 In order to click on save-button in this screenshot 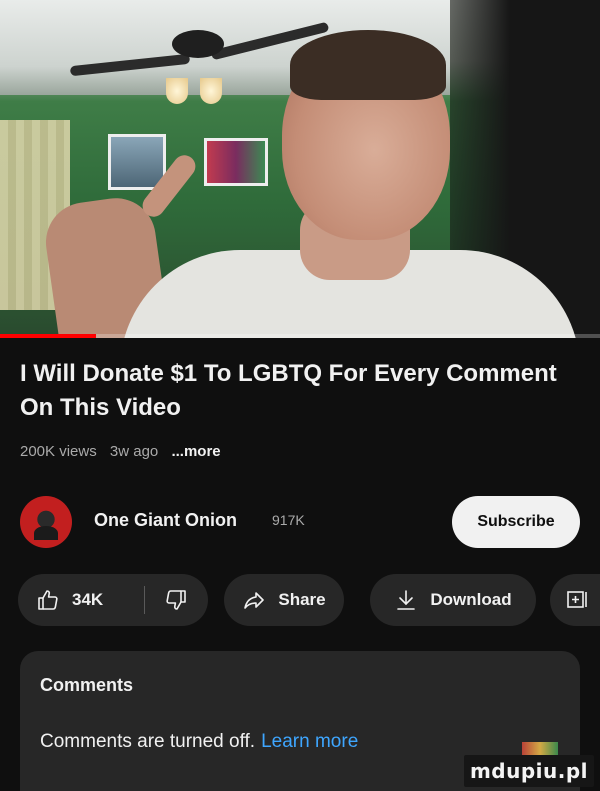, I will do `click(575, 600)`.